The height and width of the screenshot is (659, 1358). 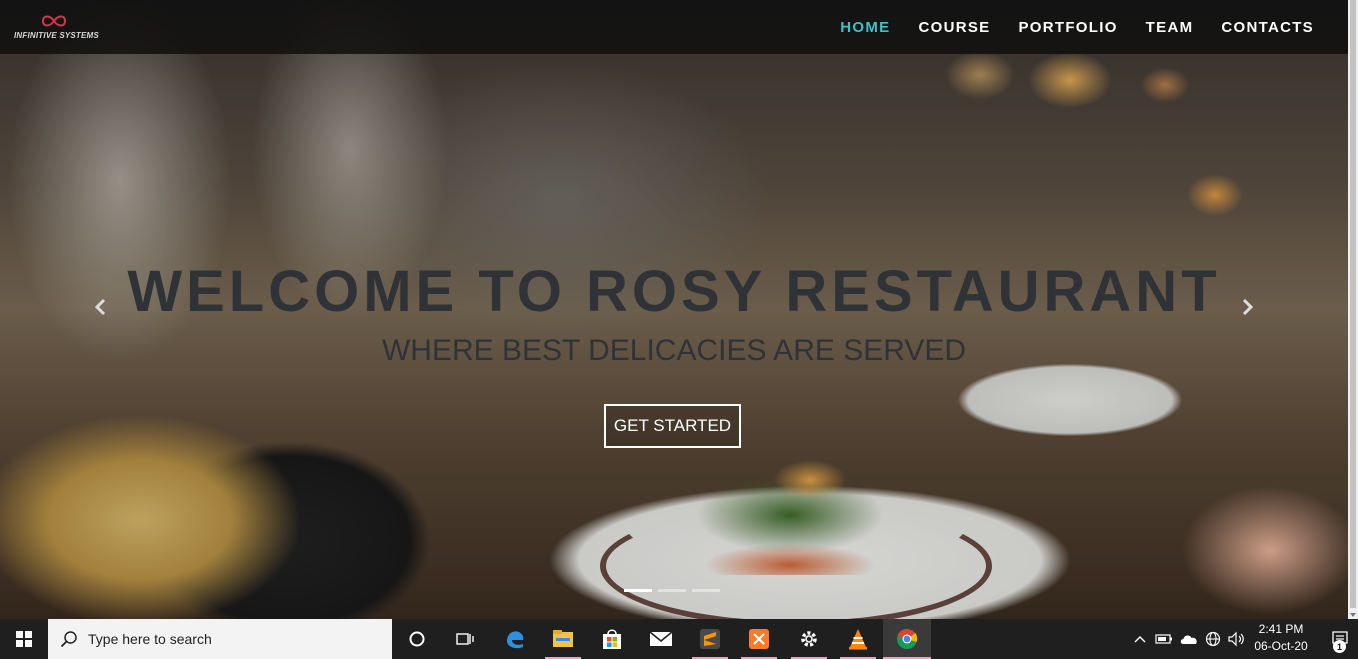 I want to click on chevron-left-icon, so click(x=100, y=307).